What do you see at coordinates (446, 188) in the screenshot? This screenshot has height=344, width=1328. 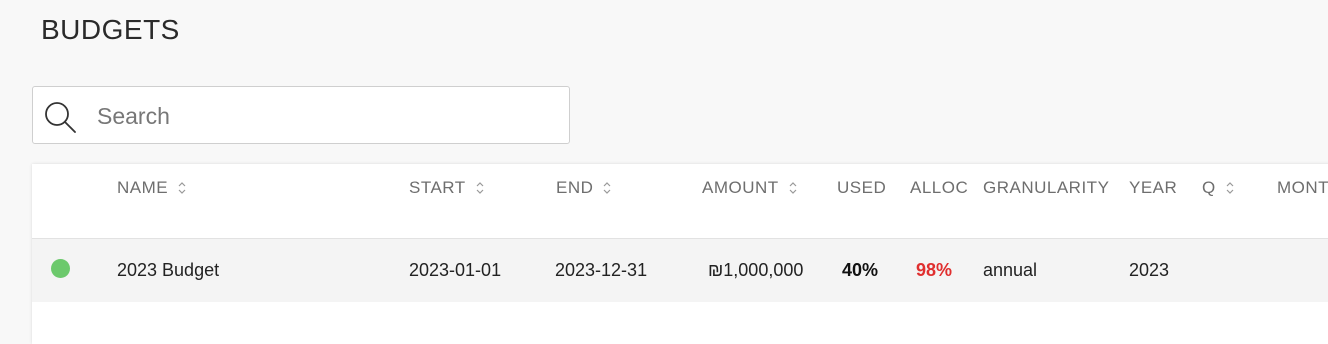 I see `column-header-start: START` at bounding box center [446, 188].